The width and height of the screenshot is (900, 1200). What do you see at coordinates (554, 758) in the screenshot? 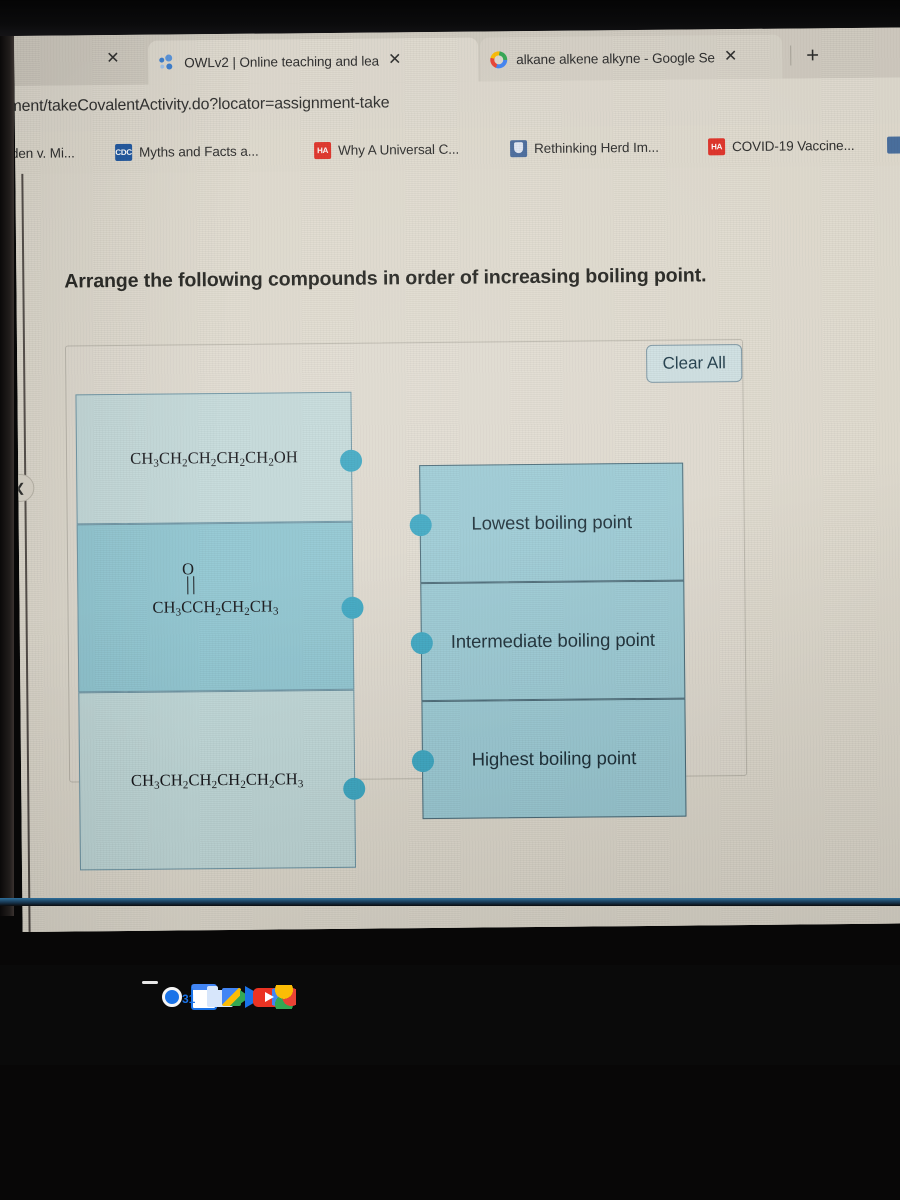
I see `drop-slot-label: Highest boiling point` at bounding box center [554, 758].